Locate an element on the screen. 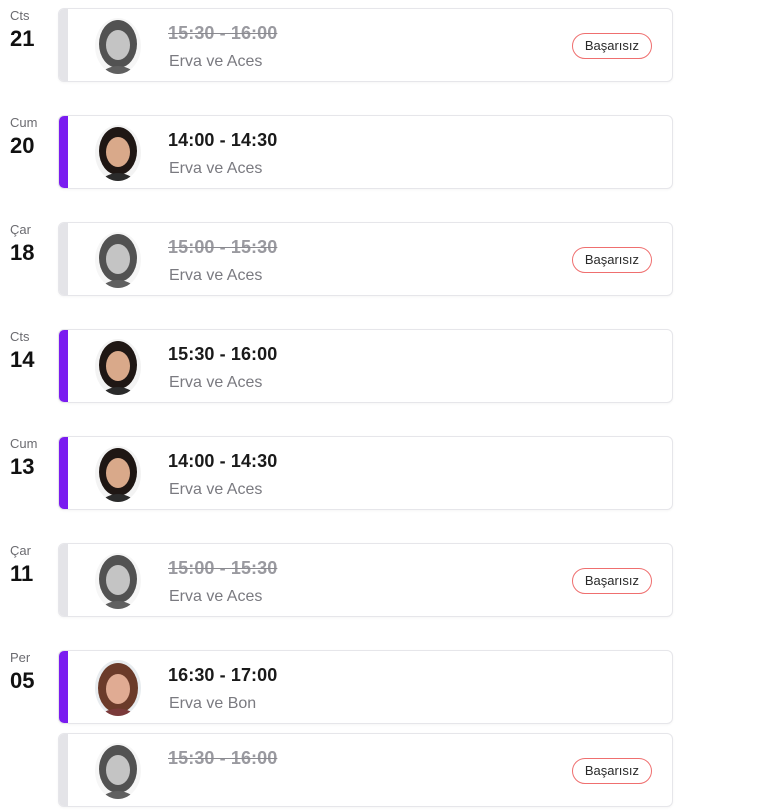  weekday-label: Per is located at coordinates (20, 657).